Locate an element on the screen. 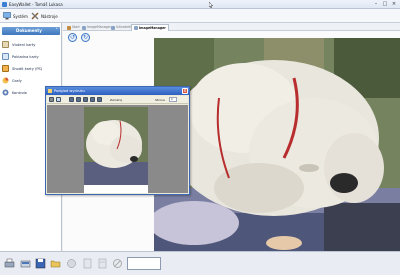 This screenshot has width=400, height=275. four-page-icon is located at coordinates (92, 99).